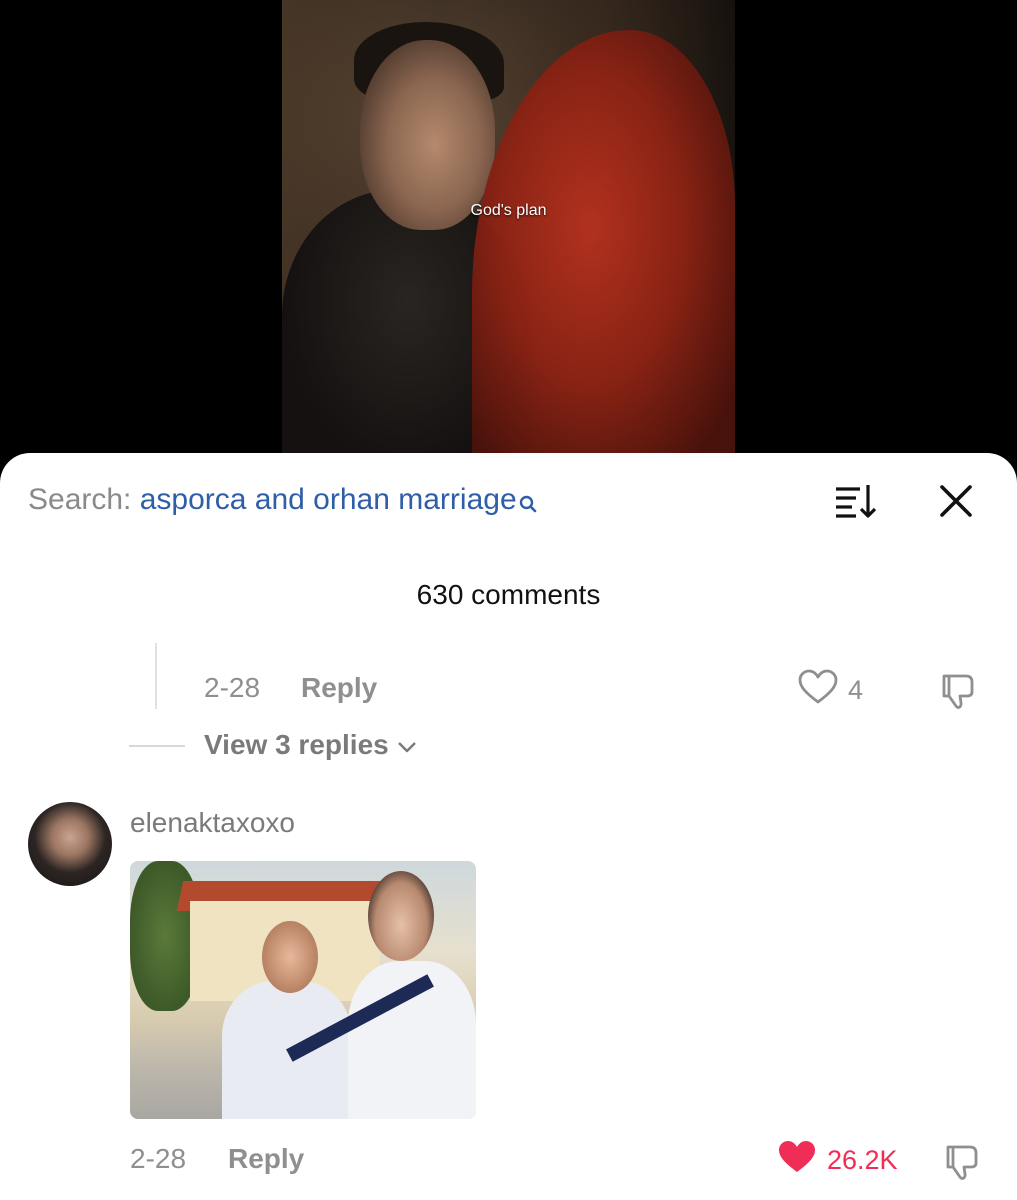 Image resolution: width=1017 pixels, height=1200 pixels. Describe the element at coordinates (158, 1158) in the screenshot. I see `comment-date: 2-28` at that location.